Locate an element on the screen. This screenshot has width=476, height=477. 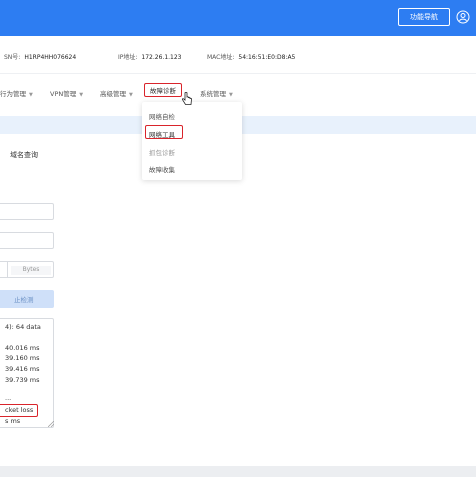
footer-bar is located at coordinates (238, 471).